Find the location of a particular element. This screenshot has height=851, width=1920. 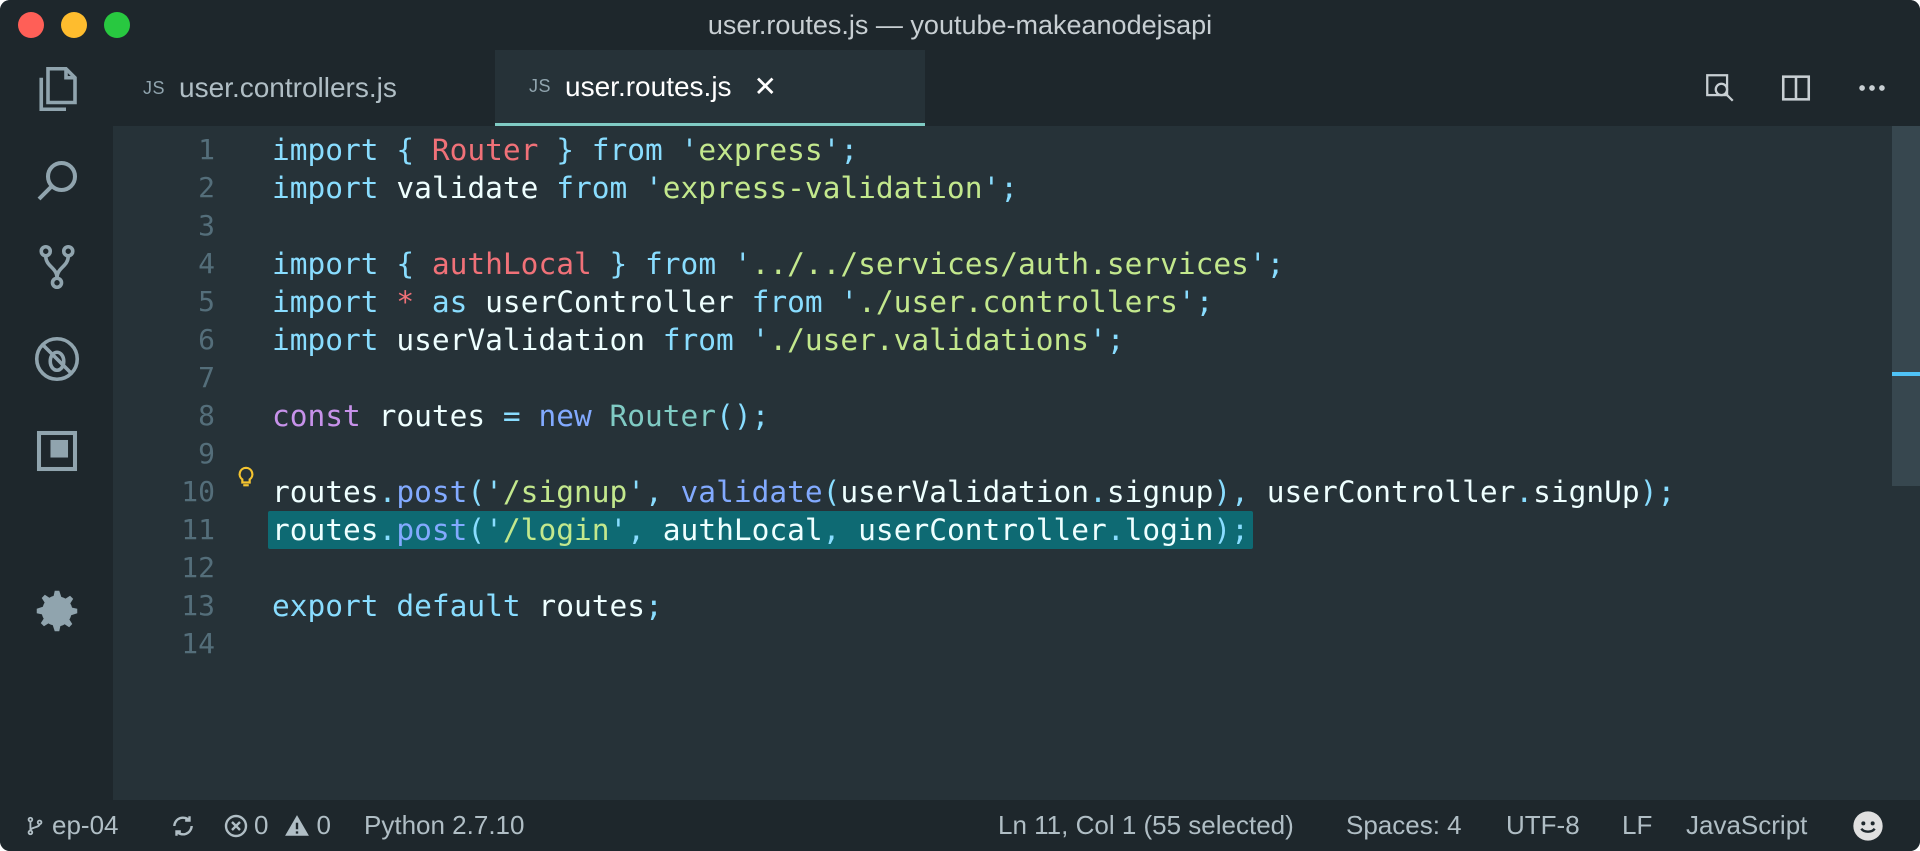

open-changes-icon is located at coordinates (1720, 88).